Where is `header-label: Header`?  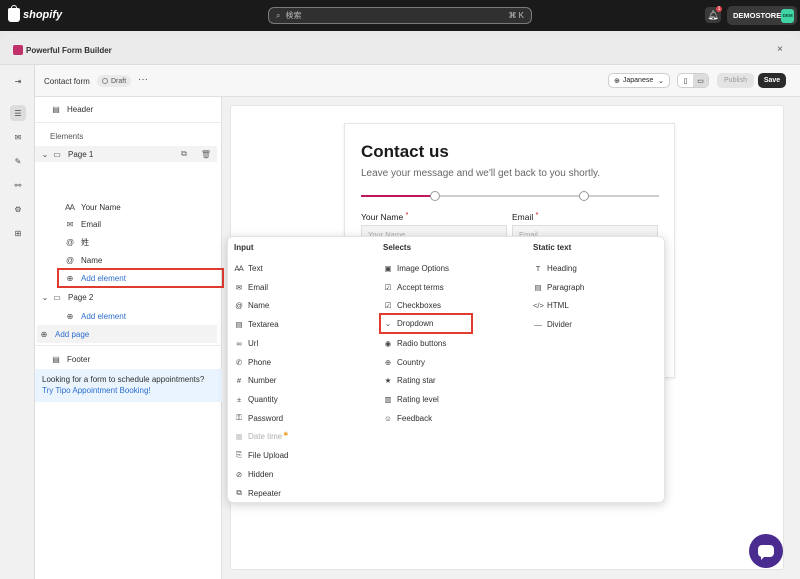 header-label: Header is located at coordinates (80, 109).